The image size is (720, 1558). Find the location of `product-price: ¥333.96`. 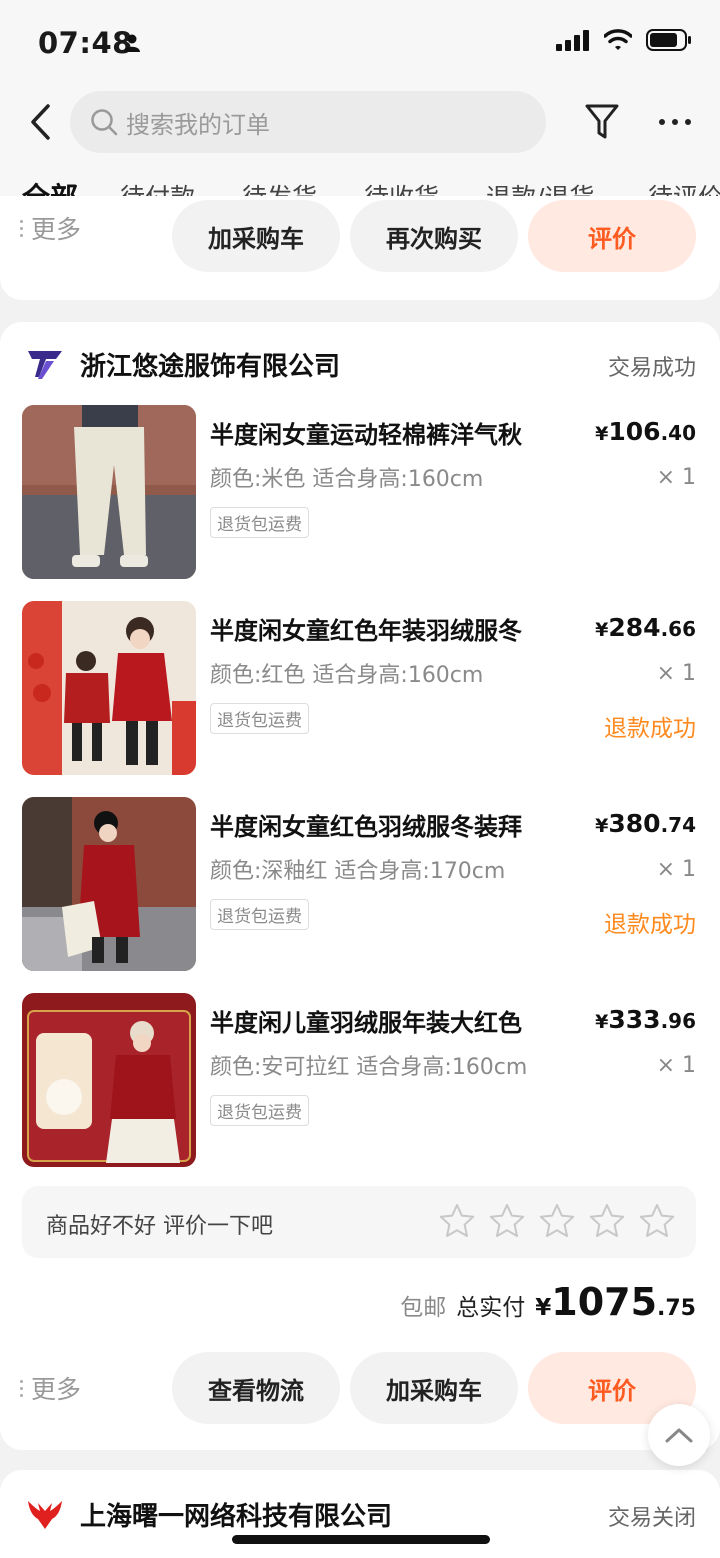

product-price: ¥333.96 is located at coordinates (645, 1019).